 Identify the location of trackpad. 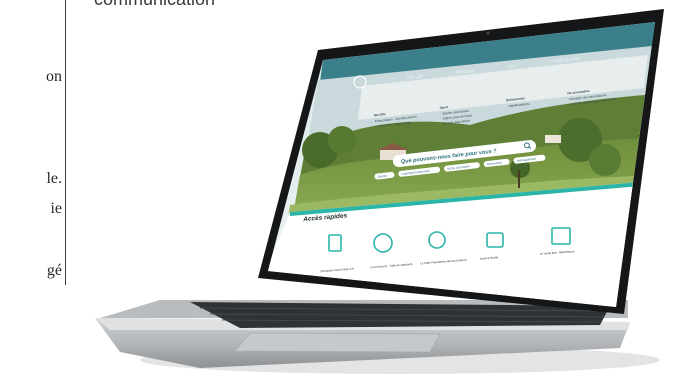
(337, 342).